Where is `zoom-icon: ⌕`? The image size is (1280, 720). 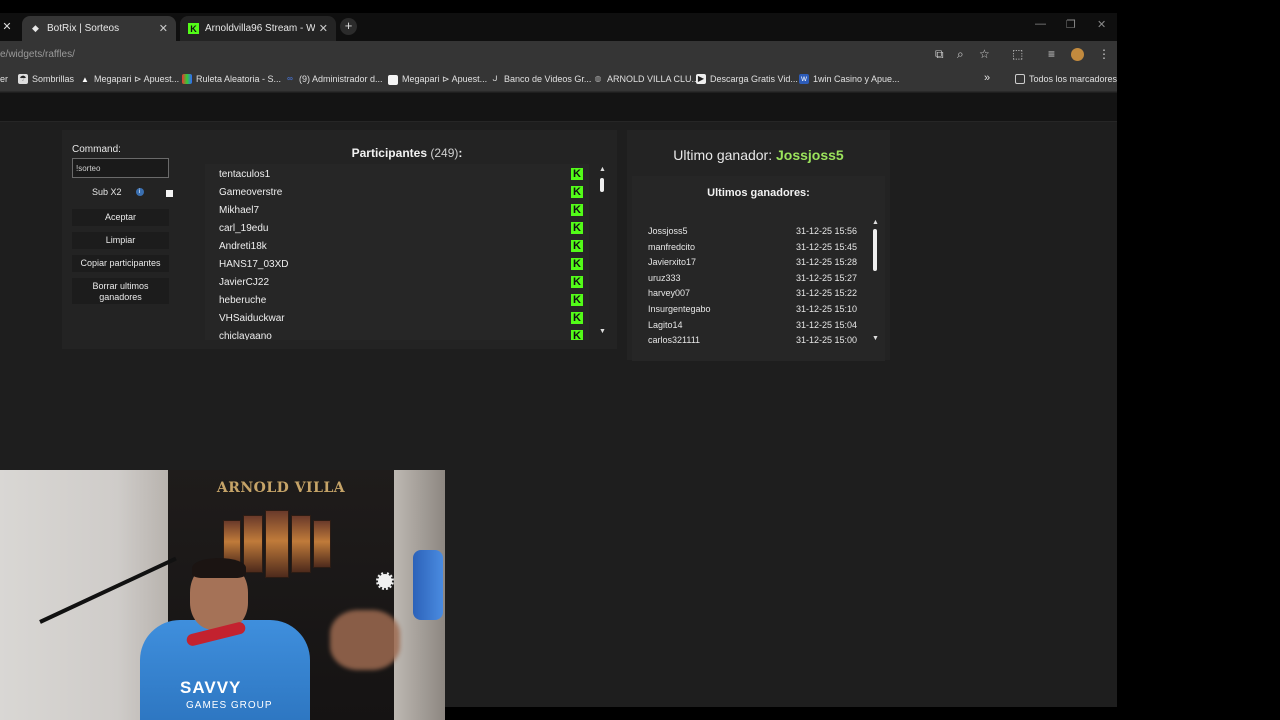
zoom-icon: ⌕ is located at coordinates (960, 54).